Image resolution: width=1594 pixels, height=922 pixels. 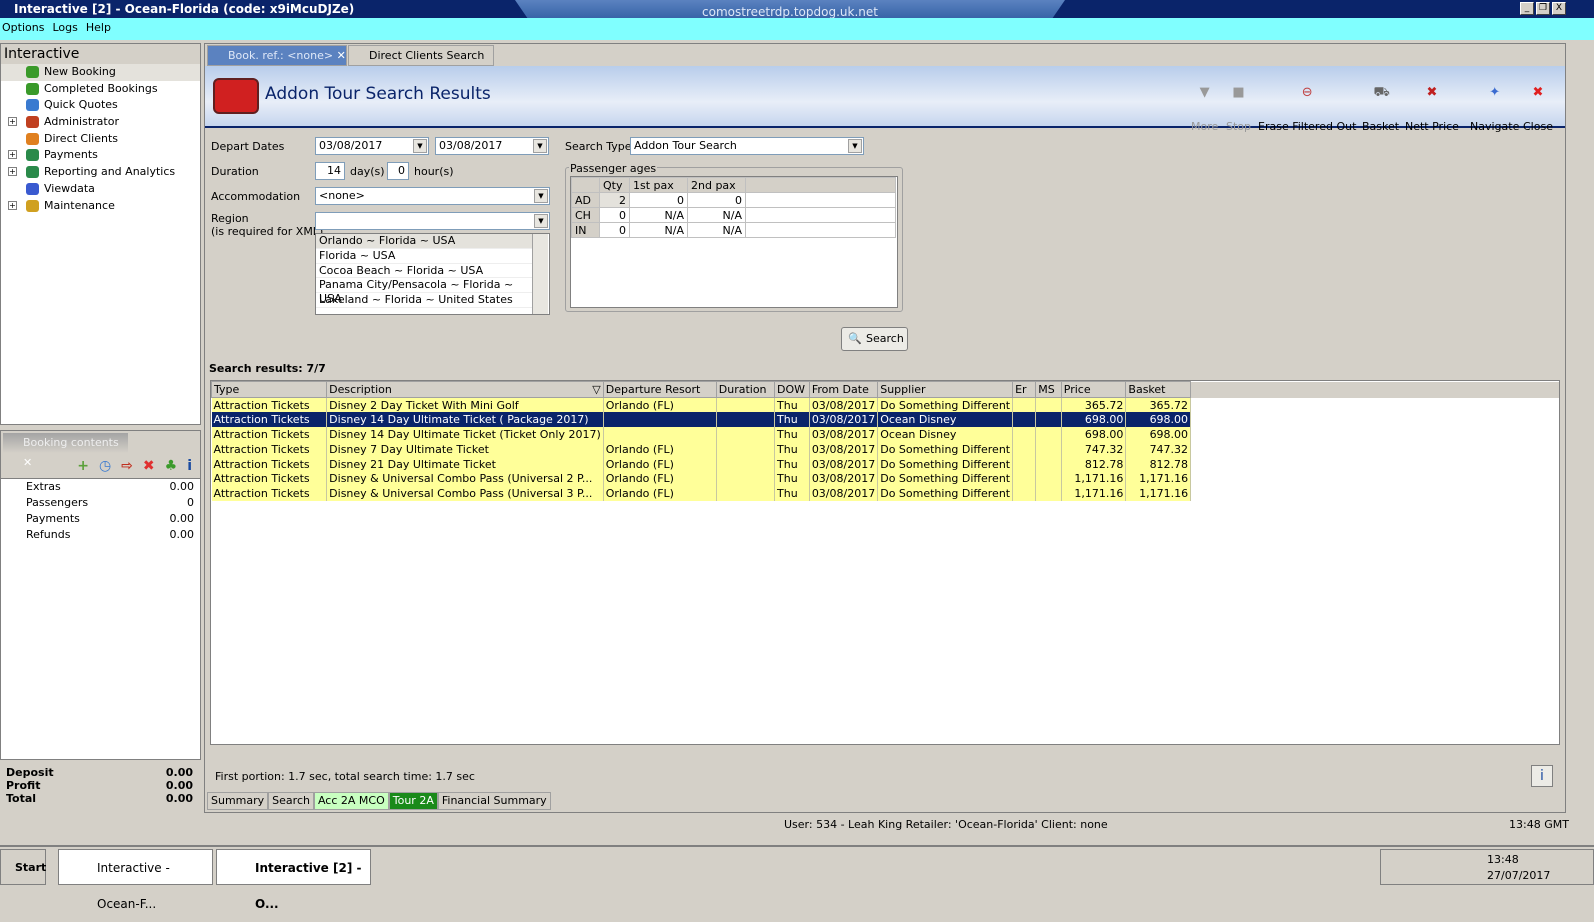 What do you see at coordinates (1519, 875) in the screenshot?
I see `clock-date: 27/07/2017` at bounding box center [1519, 875].